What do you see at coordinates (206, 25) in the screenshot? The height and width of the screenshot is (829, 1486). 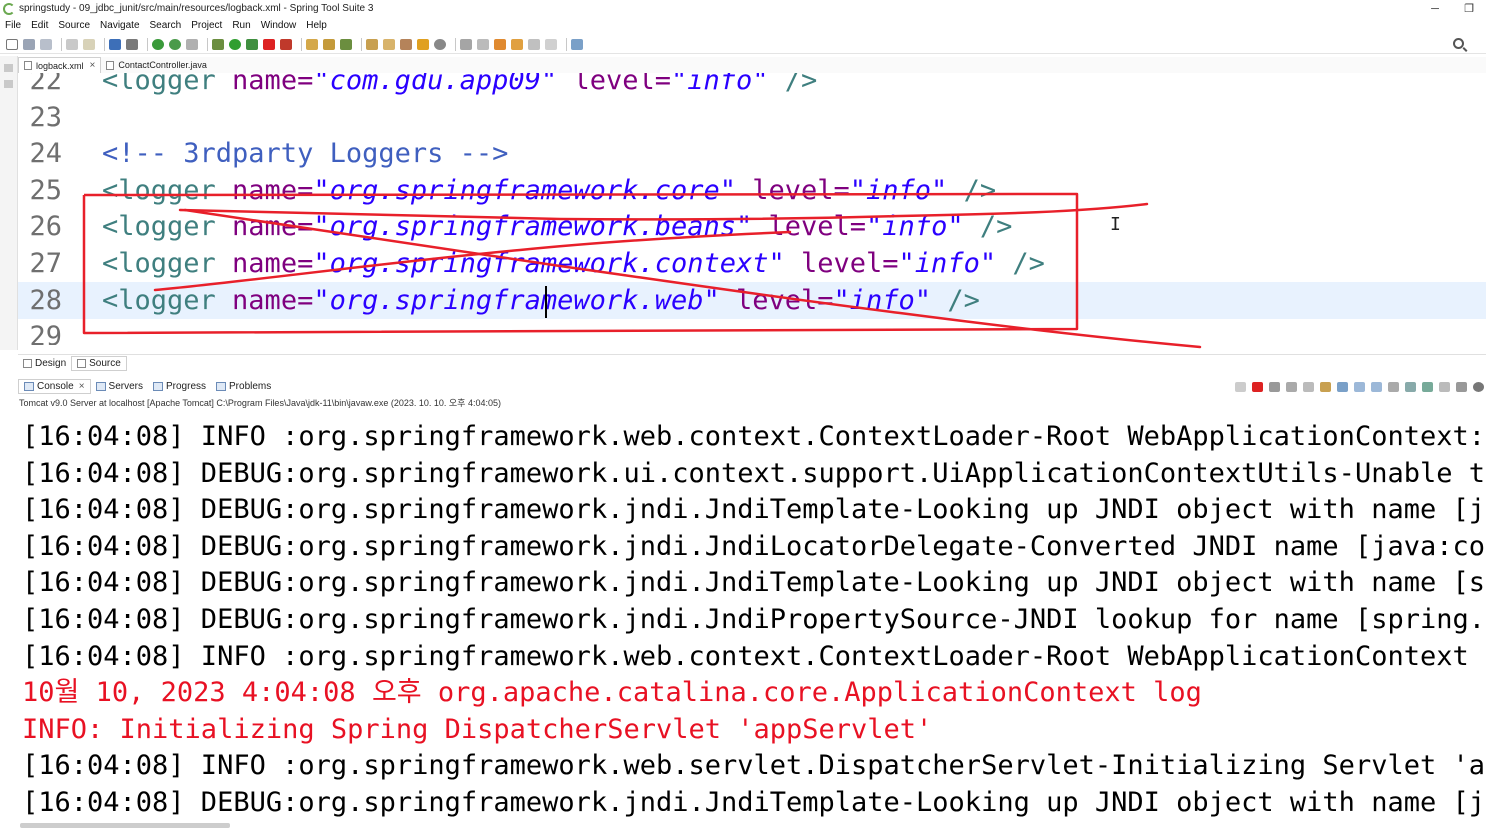 I see `menu-project: Project` at bounding box center [206, 25].